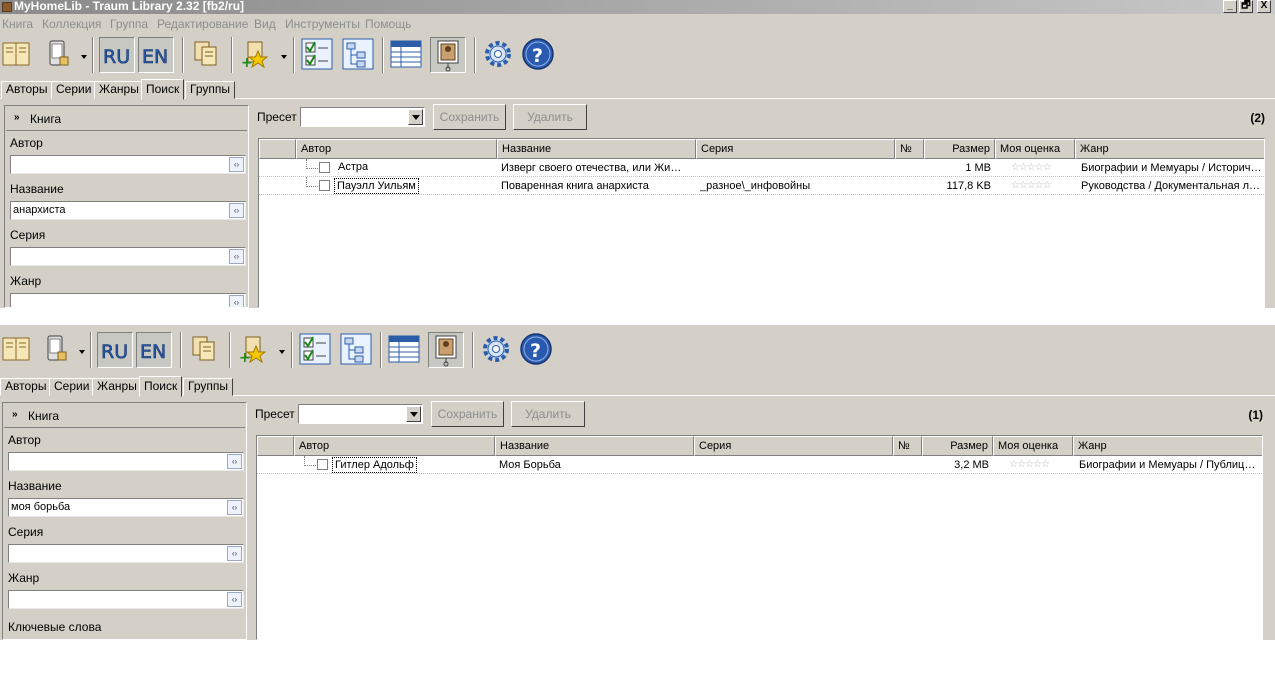  I want to click on menu-group: Группа, so click(129, 24).